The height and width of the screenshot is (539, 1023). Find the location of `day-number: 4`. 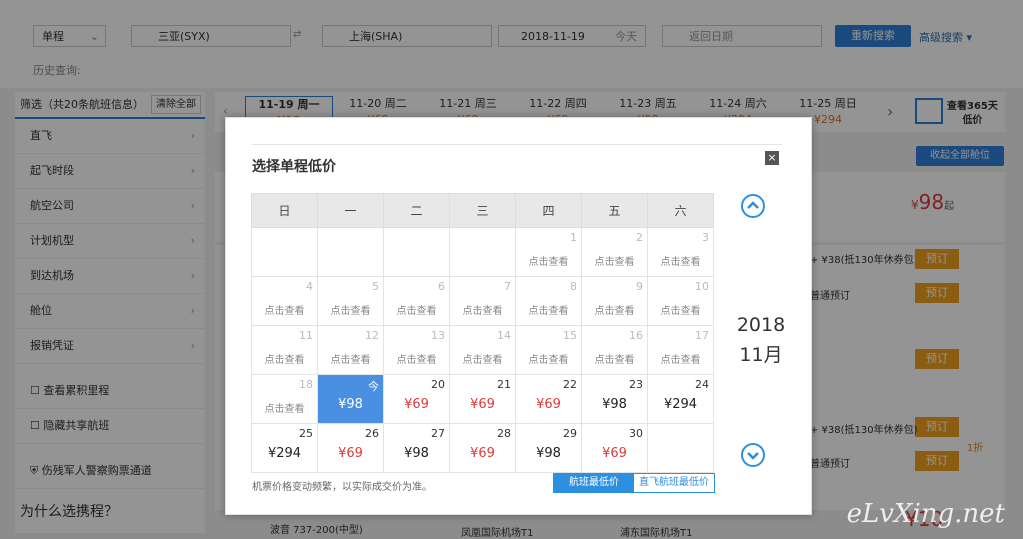

day-number: 4 is located at coordinates (309, 286).